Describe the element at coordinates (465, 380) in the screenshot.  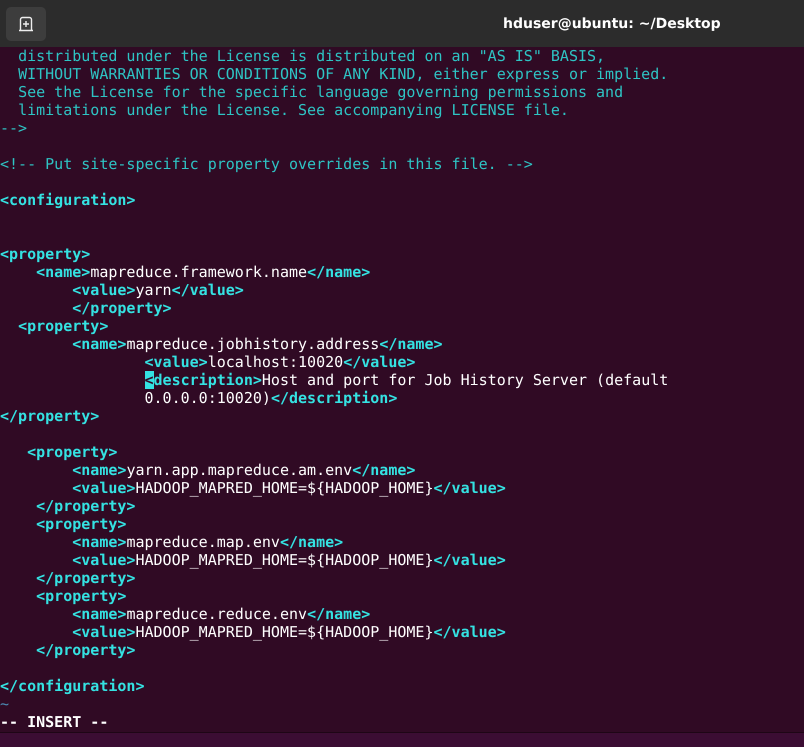
I see `element-text: Host and port for Job History Server (default` at that location.